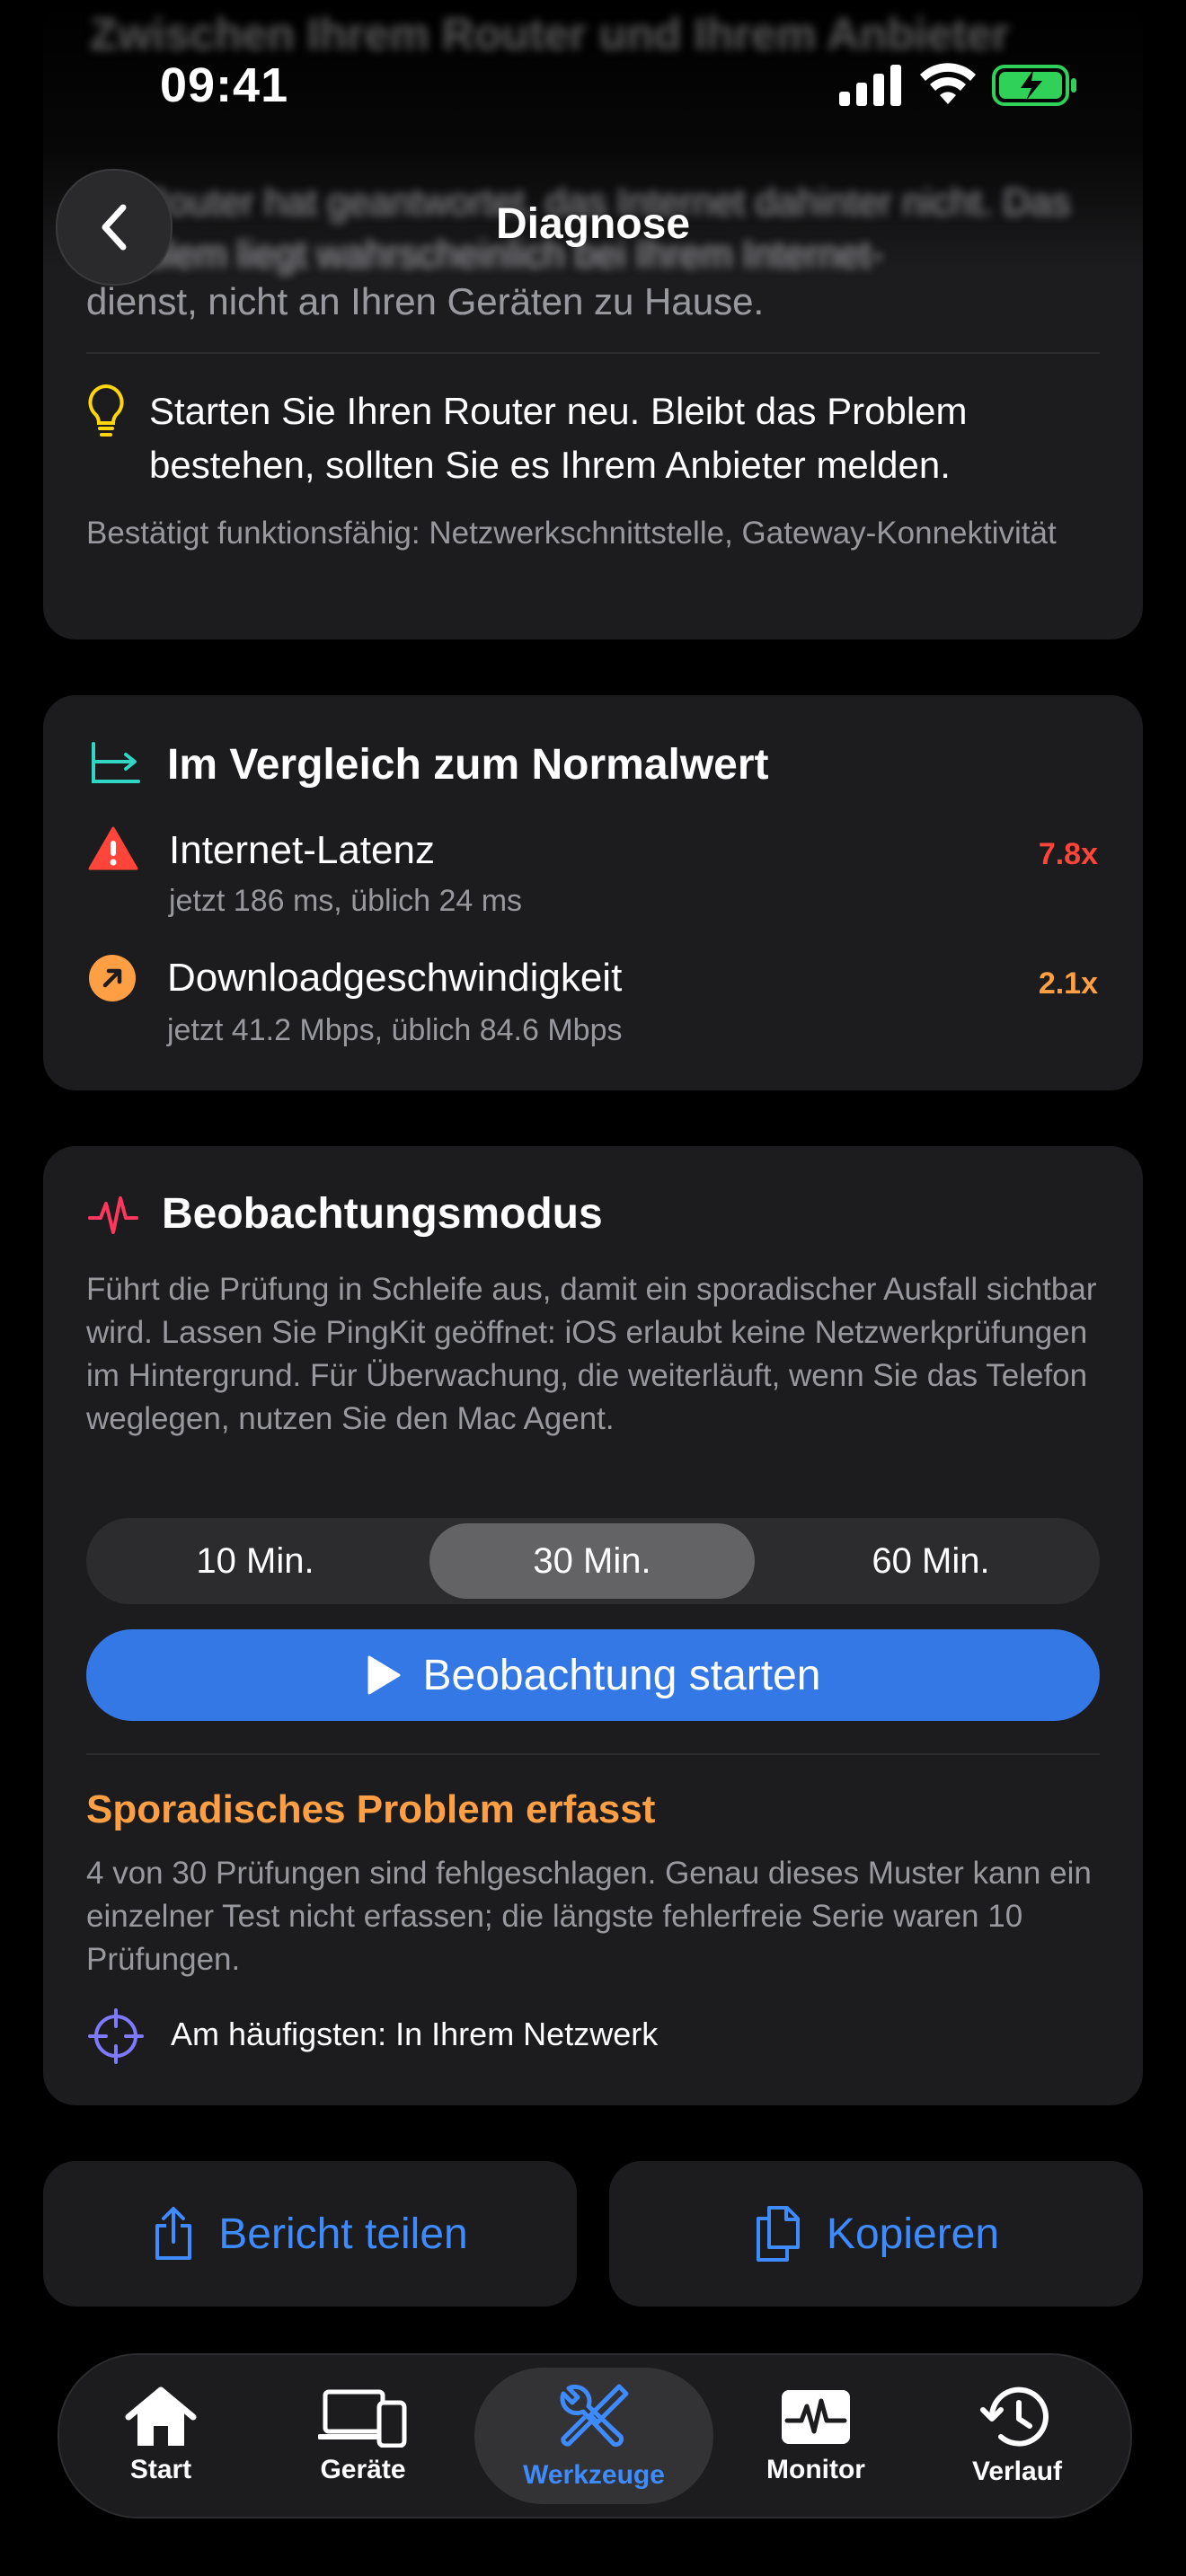 The image size is (1186, 2576). What do you see at coordinates (113, 851) in the screenshot?
I see `warning-icon` at bounding box center [113, 851].